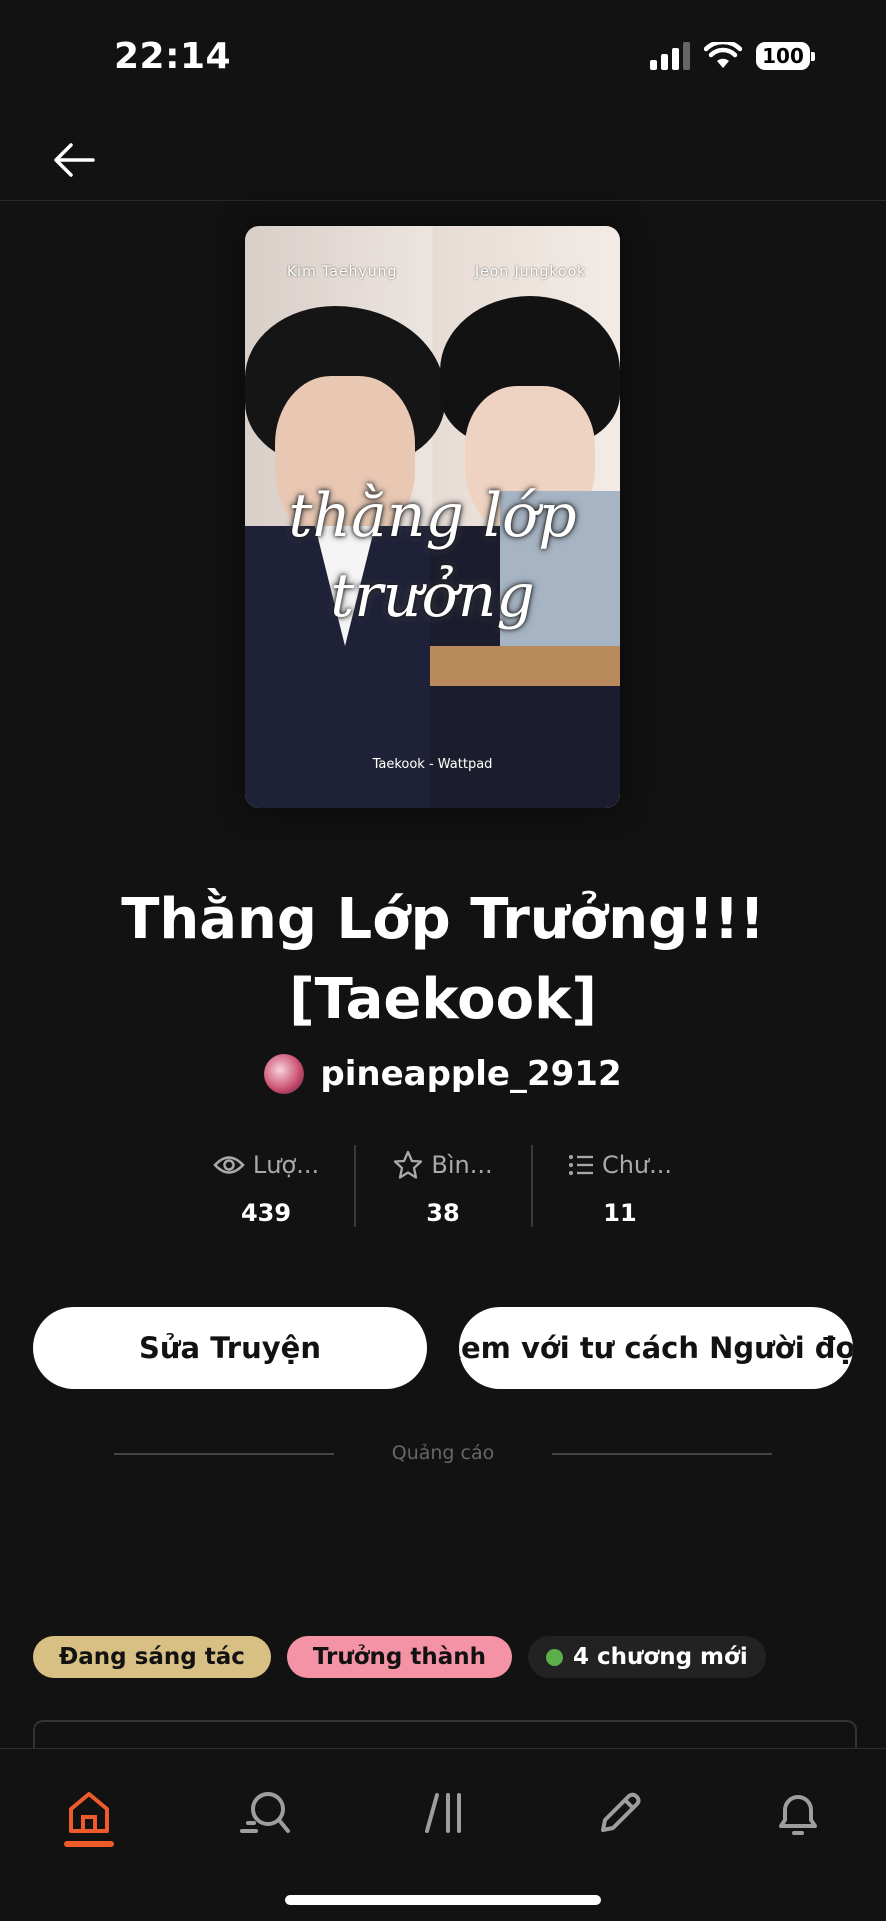 The width and height of the screenshot is (886, 1921). I want to click on avatar, so click(284, 1074).